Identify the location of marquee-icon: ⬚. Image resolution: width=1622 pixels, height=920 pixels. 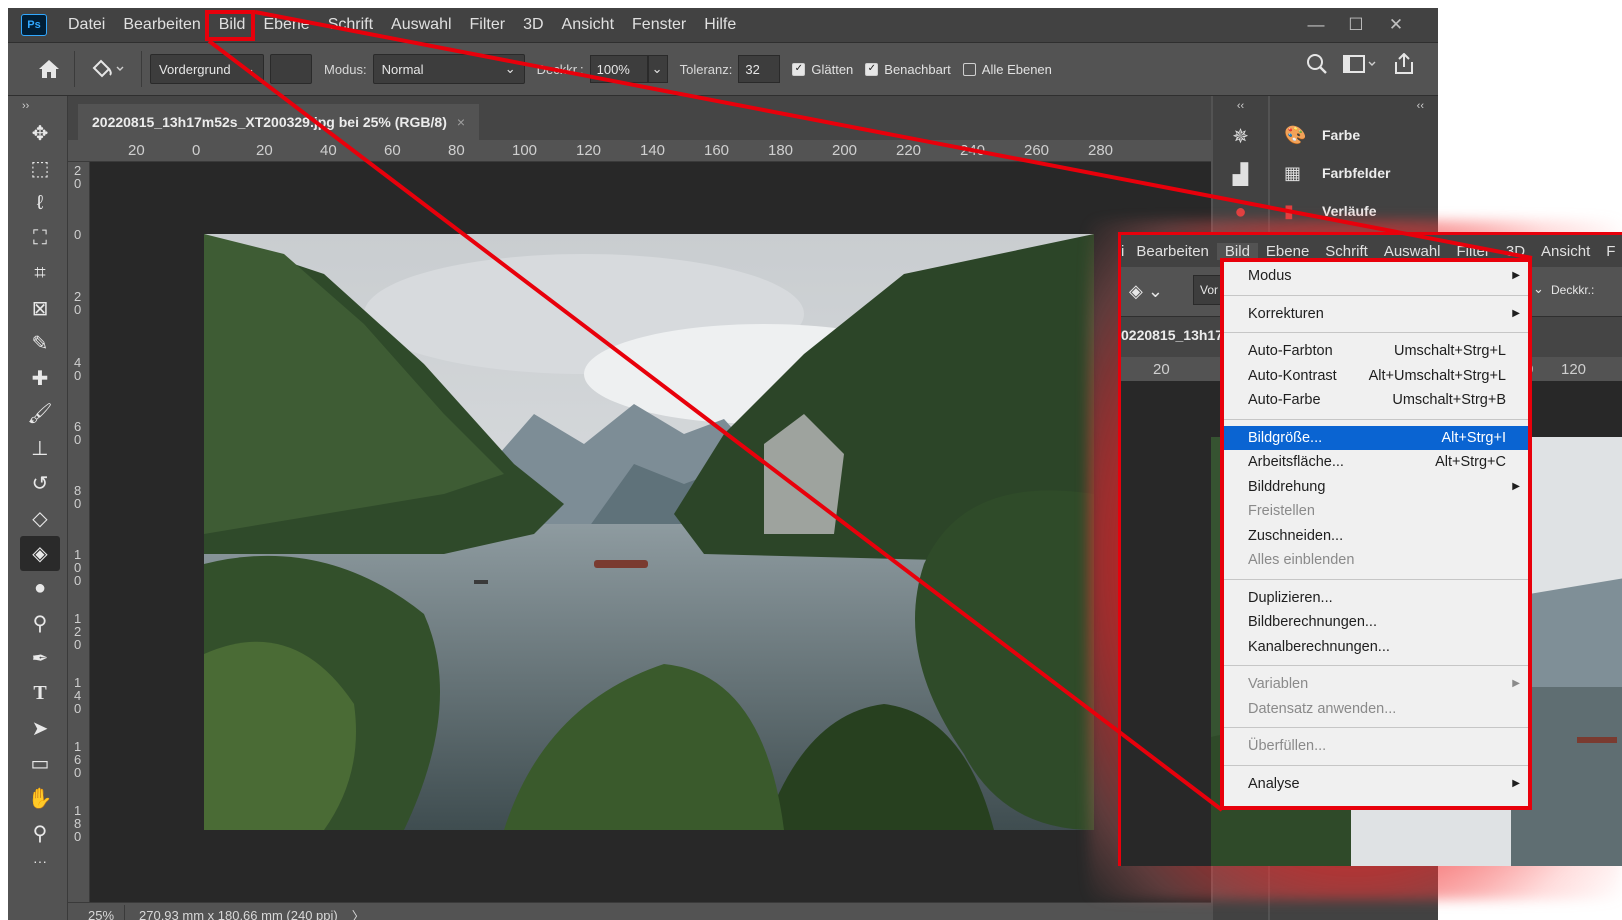
(40, 168).